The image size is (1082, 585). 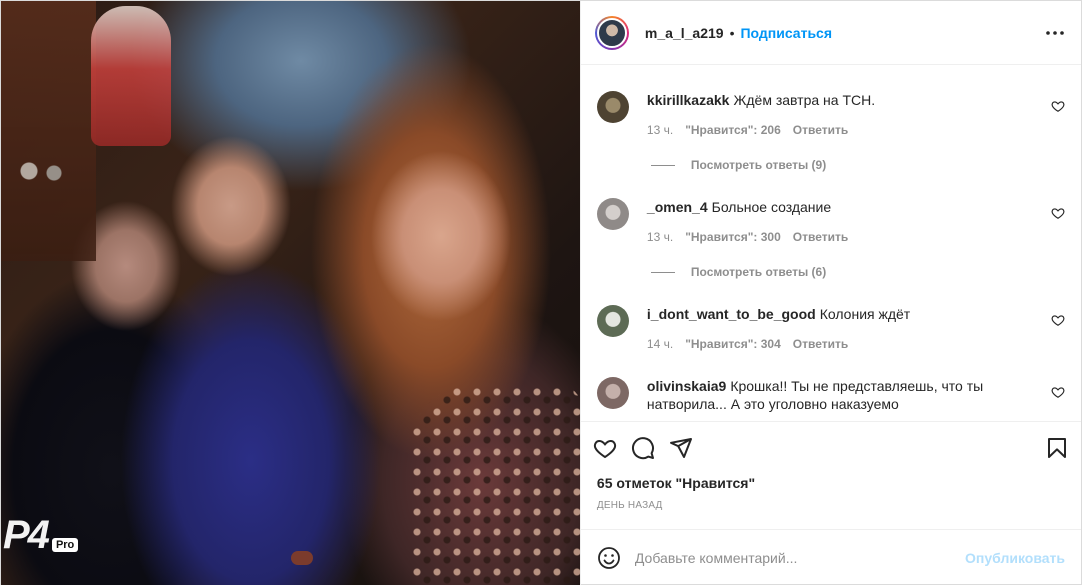 I want to click on add-comment-bar: Опубликовать, so click(x=830, y=557).